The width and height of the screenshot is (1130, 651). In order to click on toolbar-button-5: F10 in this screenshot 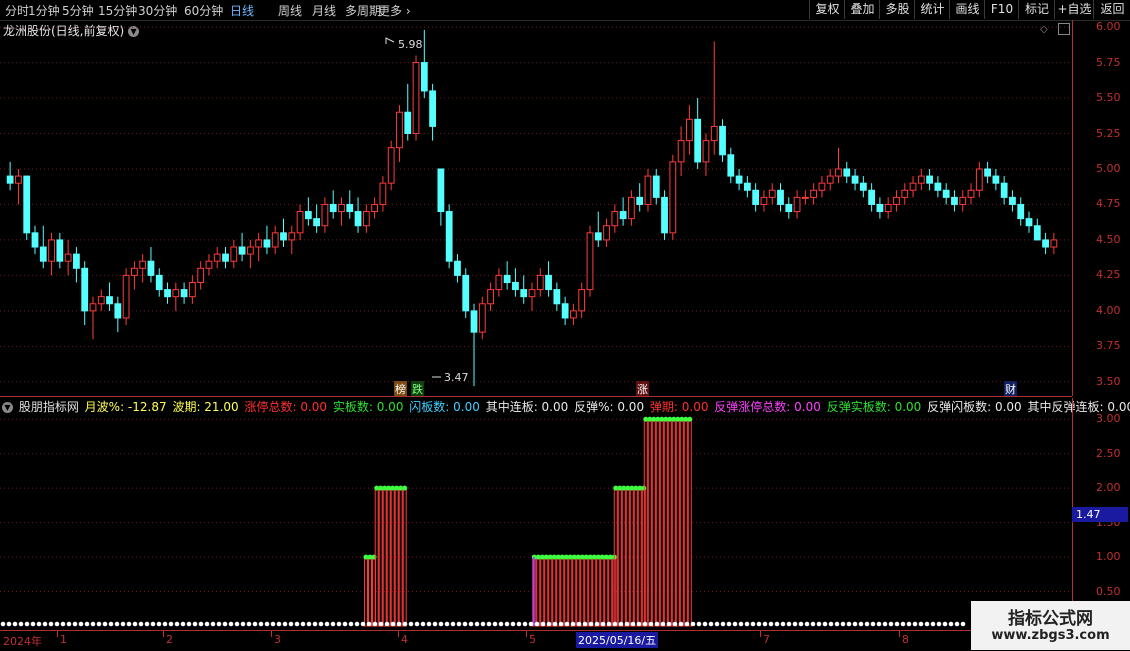, I will do `click(1001, 9)`.